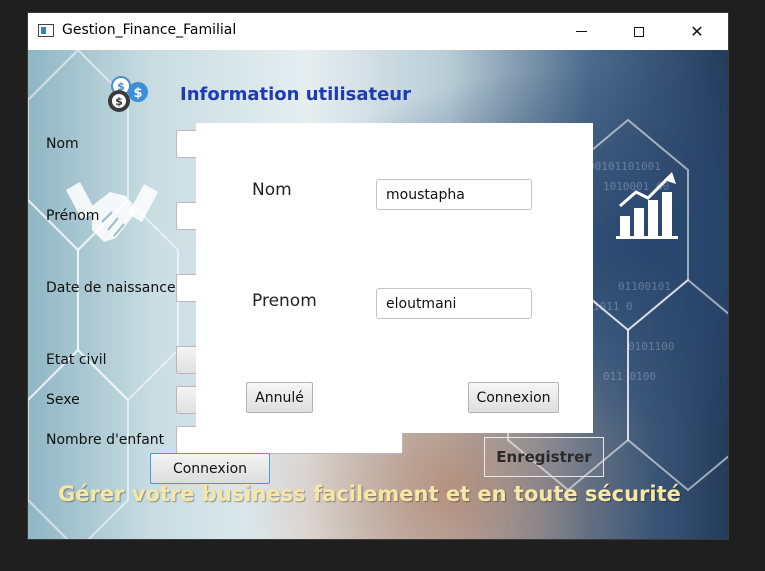 Image resolution: width=765 pixels, height=571 pixels. I want to click on dialog-nom-label: Nom, so click(272, 190).